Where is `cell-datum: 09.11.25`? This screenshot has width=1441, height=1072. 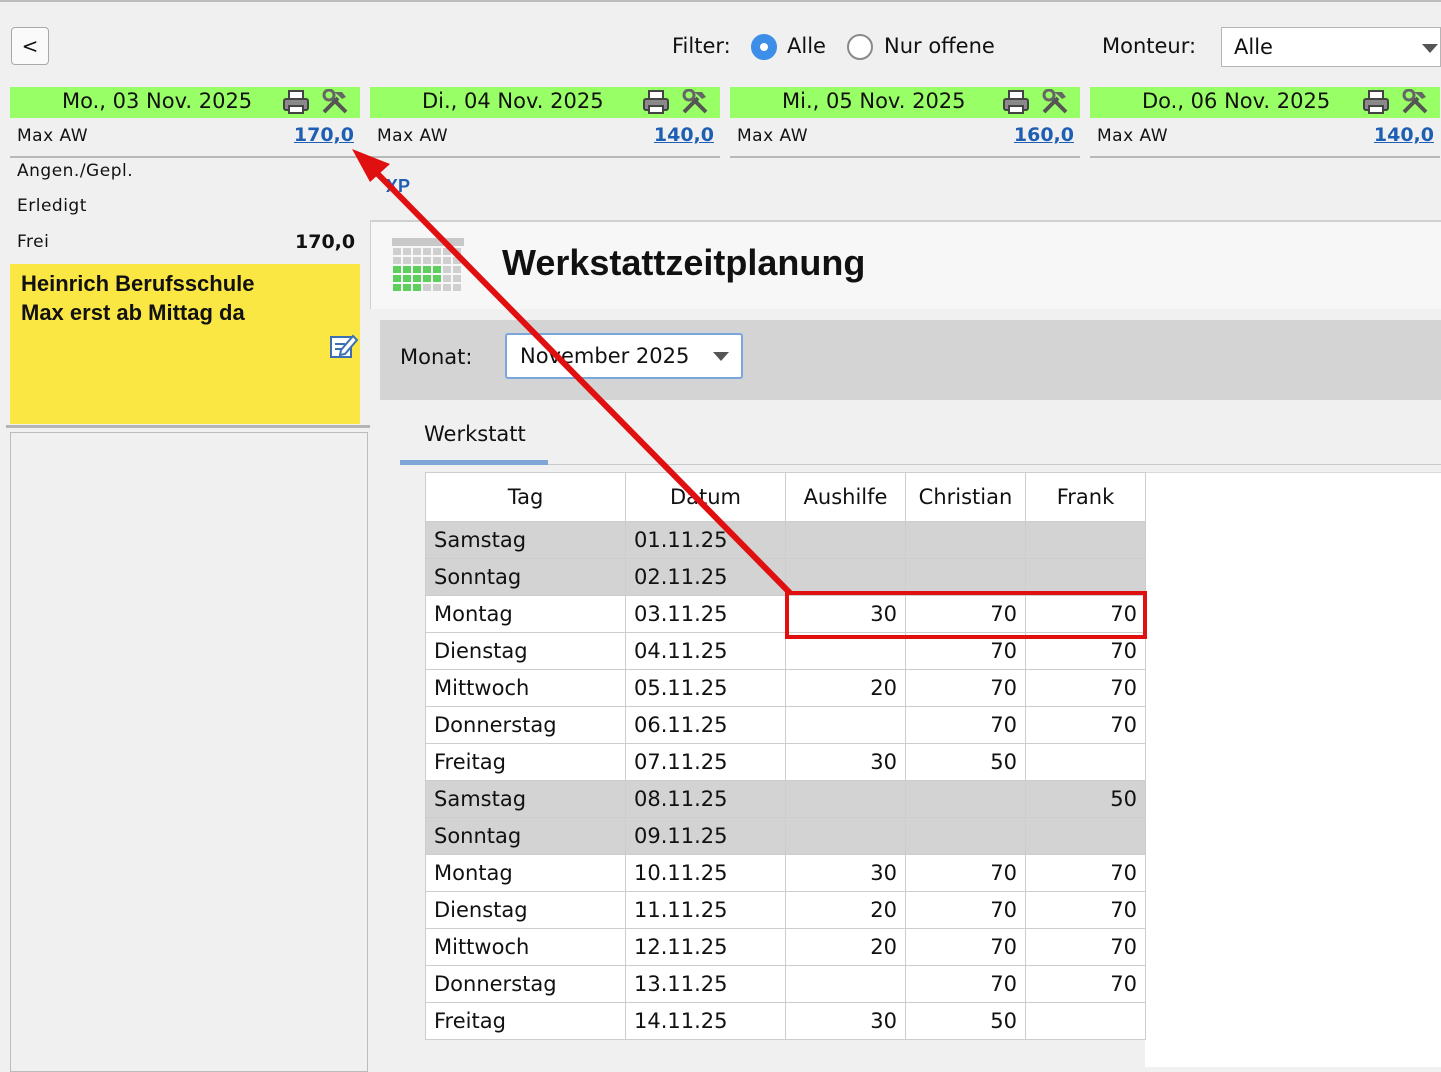
cell-datum: 09.11.25 is located at coordinates (705, 836).